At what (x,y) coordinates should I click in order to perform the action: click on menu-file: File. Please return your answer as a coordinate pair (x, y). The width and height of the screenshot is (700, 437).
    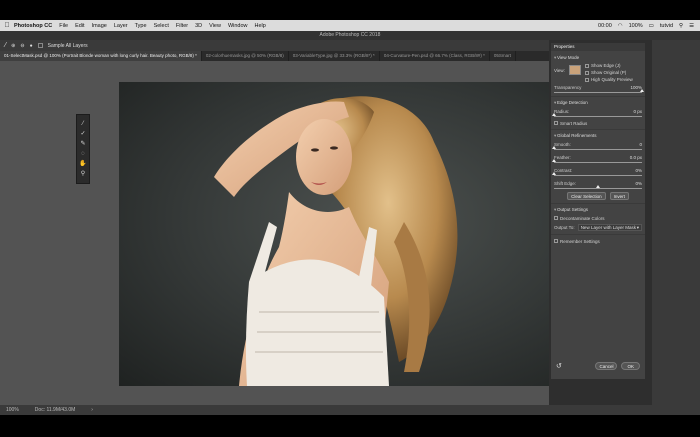
    Looking at the image, I should click on (63, 26).